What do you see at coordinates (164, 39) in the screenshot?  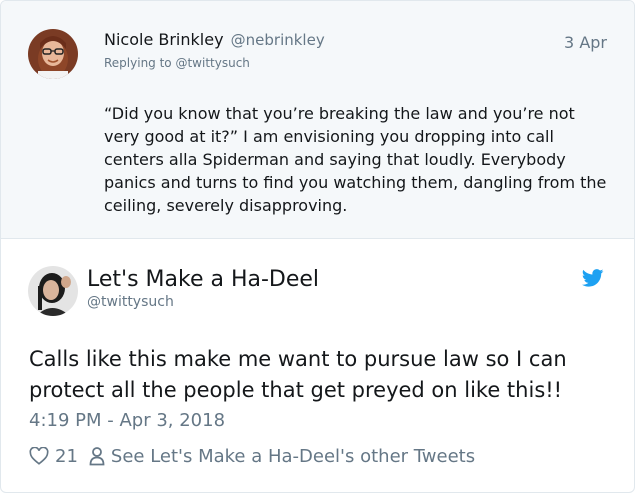 I see `reply-author-name: Nicole Brinkley` at bounding box center [164, 39].